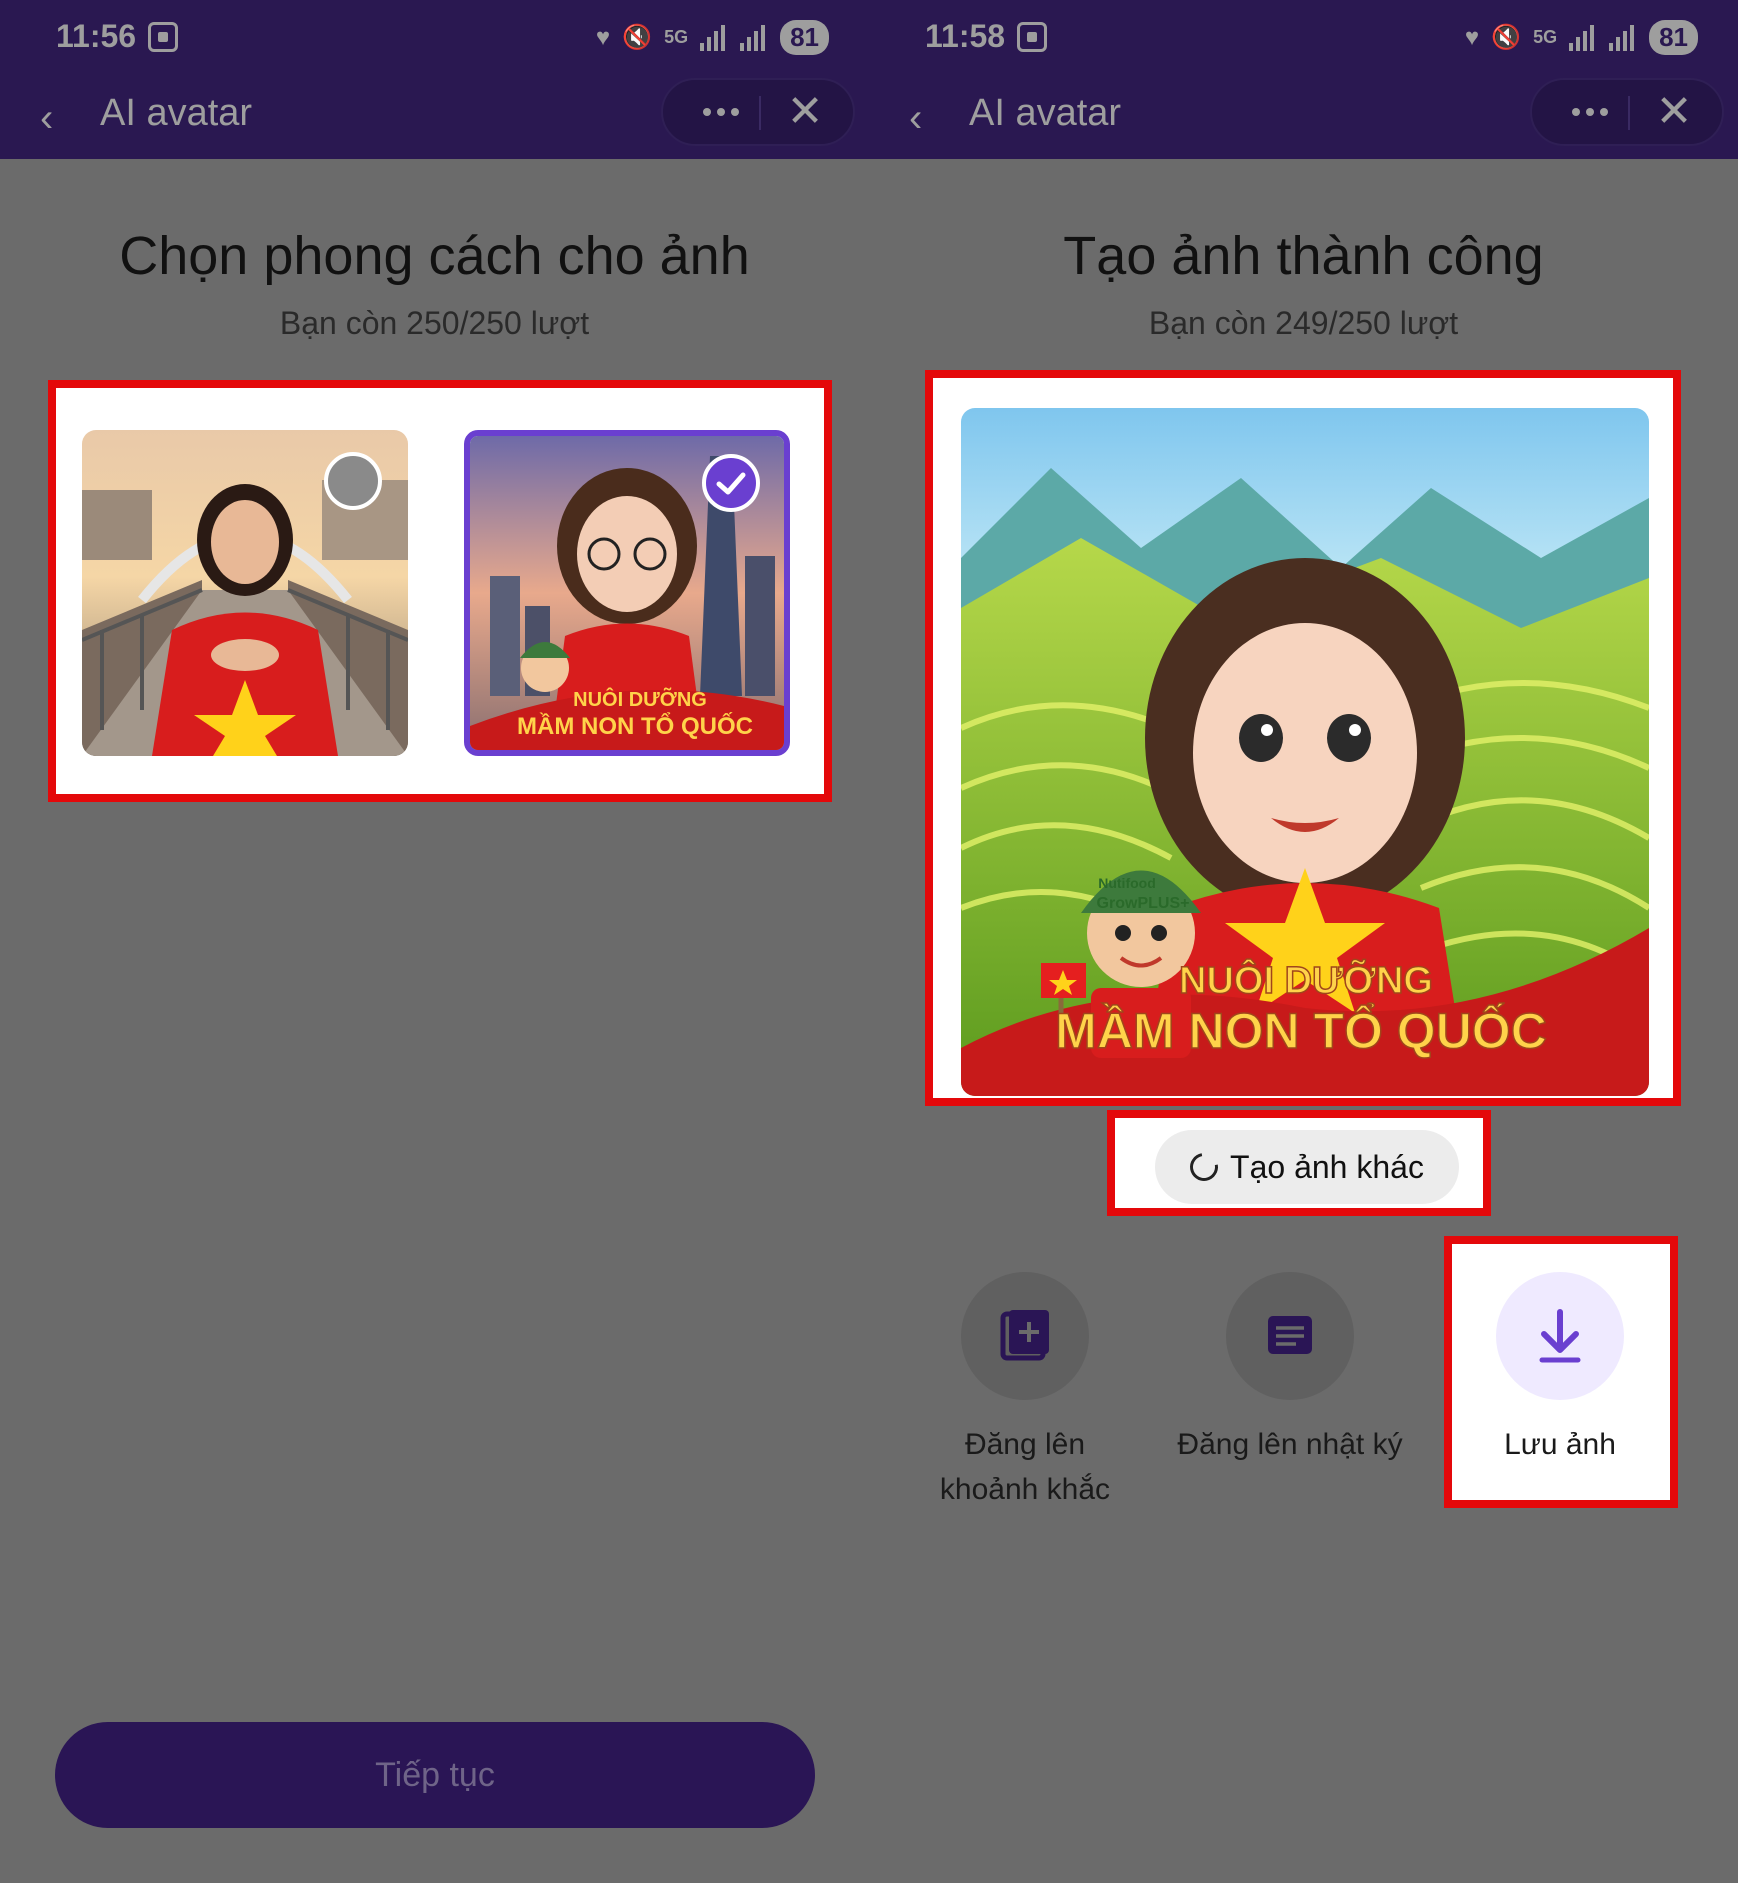 The height and width of the screenshot is (1883, 1738). I want to click on refresh-icon, so click(1204, 1167).